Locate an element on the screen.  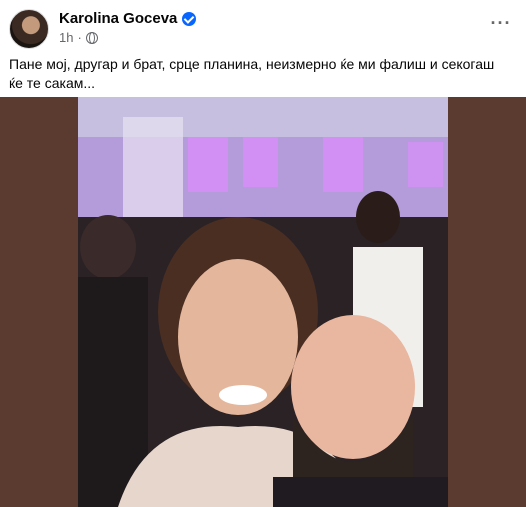
author-name: Karolina Goceva is located at coordinates (118, 18).